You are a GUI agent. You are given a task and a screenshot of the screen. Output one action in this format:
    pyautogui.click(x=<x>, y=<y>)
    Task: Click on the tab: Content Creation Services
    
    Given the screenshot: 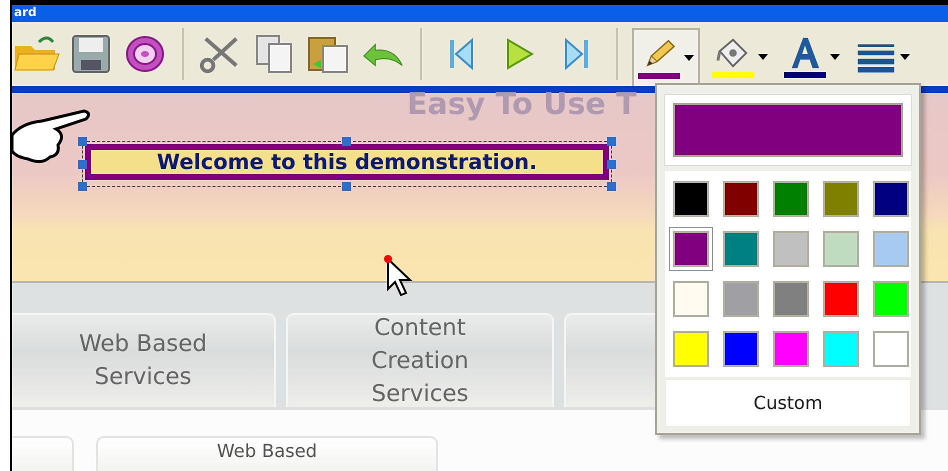 What is the action you would take?
    pyautogui.click(x=420, y=360)
    